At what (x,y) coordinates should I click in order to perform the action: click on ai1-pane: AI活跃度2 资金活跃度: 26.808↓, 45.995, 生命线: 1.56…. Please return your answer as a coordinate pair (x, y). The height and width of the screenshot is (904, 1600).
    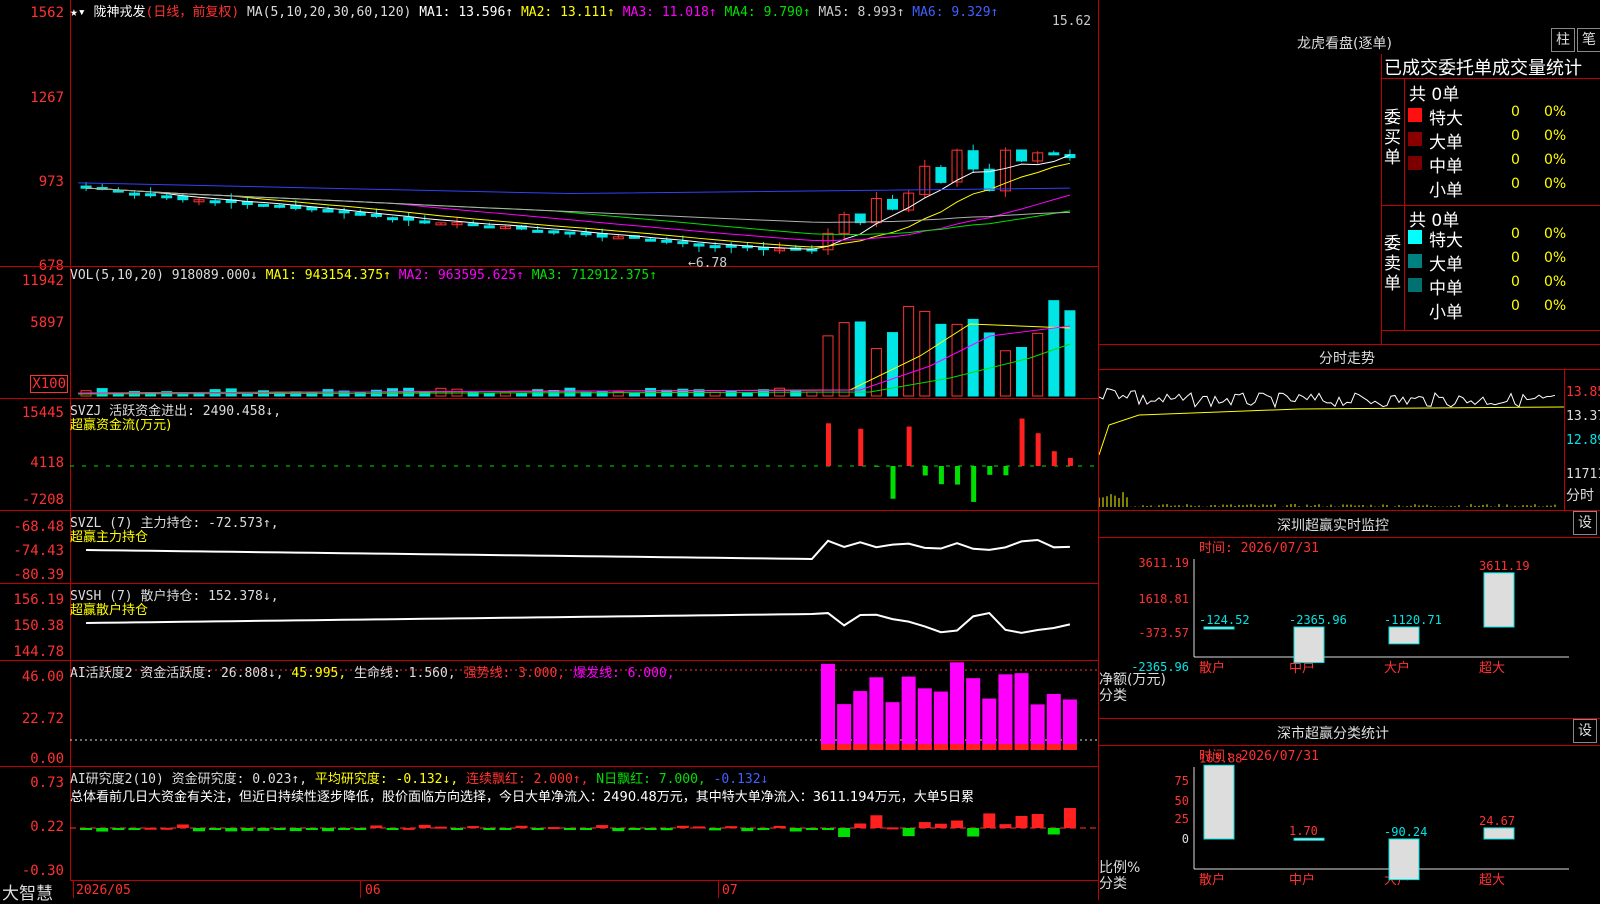
    Looking at the image, I should click on (584, 713).